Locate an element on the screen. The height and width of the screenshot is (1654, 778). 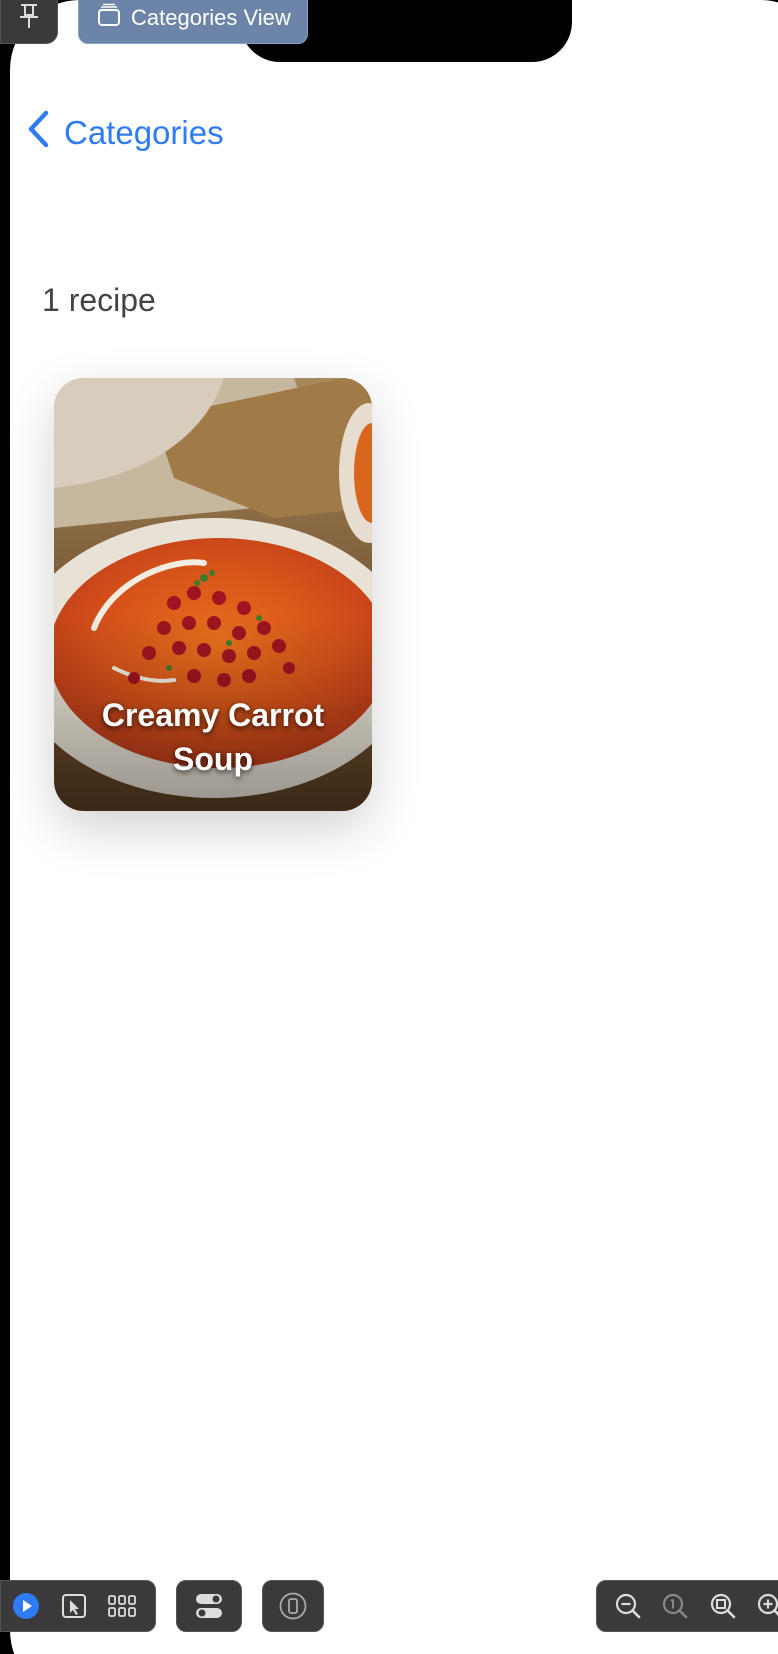
canvas-settings-toolbar is located at coordinates (209, 1606).